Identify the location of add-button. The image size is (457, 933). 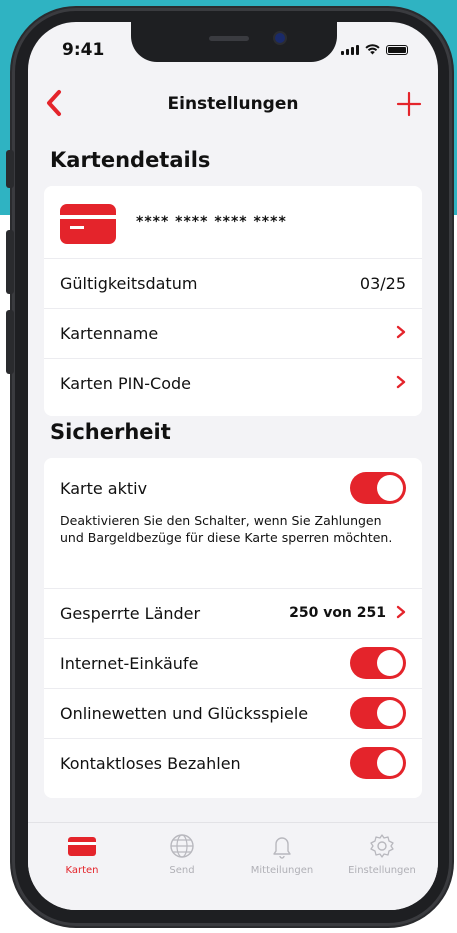
(409, 104).